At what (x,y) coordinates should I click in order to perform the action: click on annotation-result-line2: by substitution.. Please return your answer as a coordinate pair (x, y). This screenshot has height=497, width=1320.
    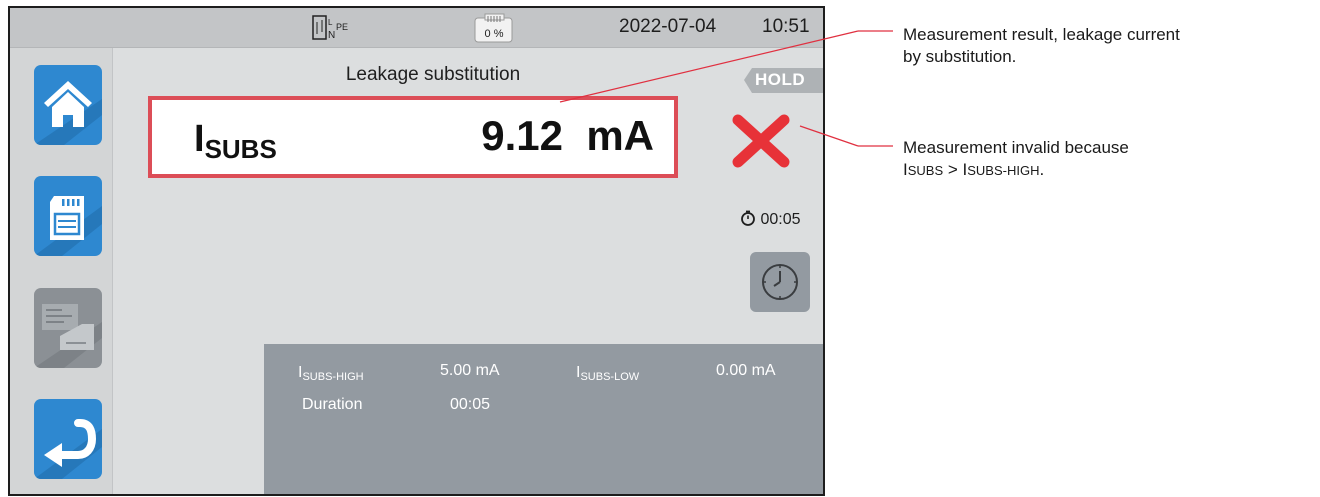
    Looking at the image, I should click on (960, 56).